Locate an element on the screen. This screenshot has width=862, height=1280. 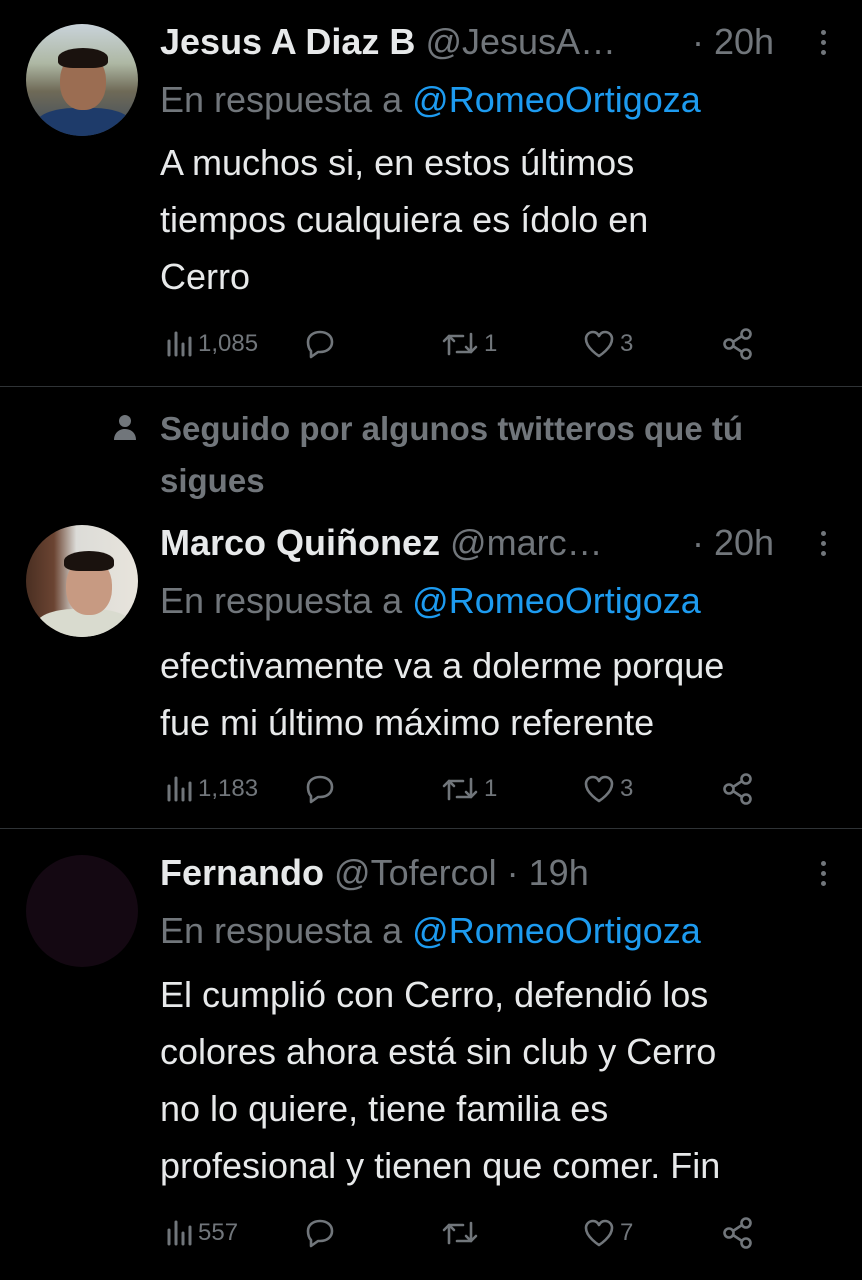
views-button: 557 is located at coordinates (201, 1233).